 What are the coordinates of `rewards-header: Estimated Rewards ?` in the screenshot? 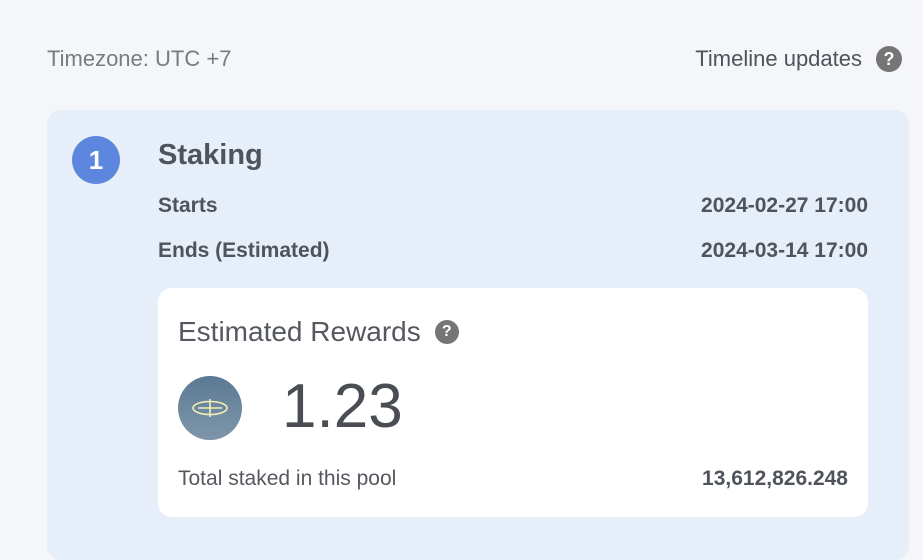 It's located at (318, 332).